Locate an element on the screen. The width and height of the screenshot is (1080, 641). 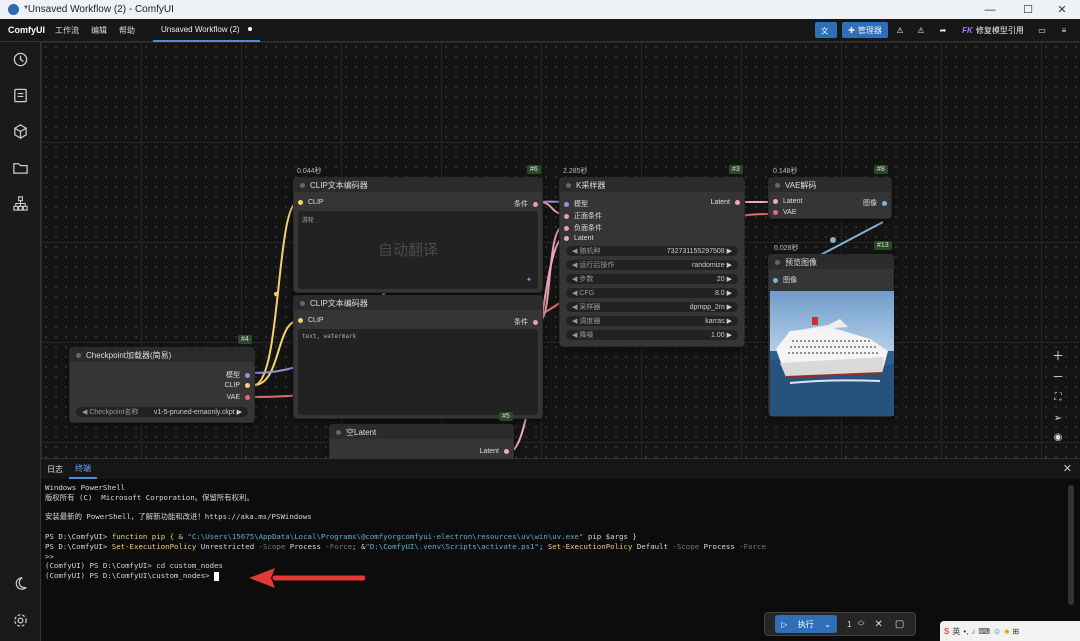
checkpoint-output-vae: VAE is located at coordinates (238, 397).